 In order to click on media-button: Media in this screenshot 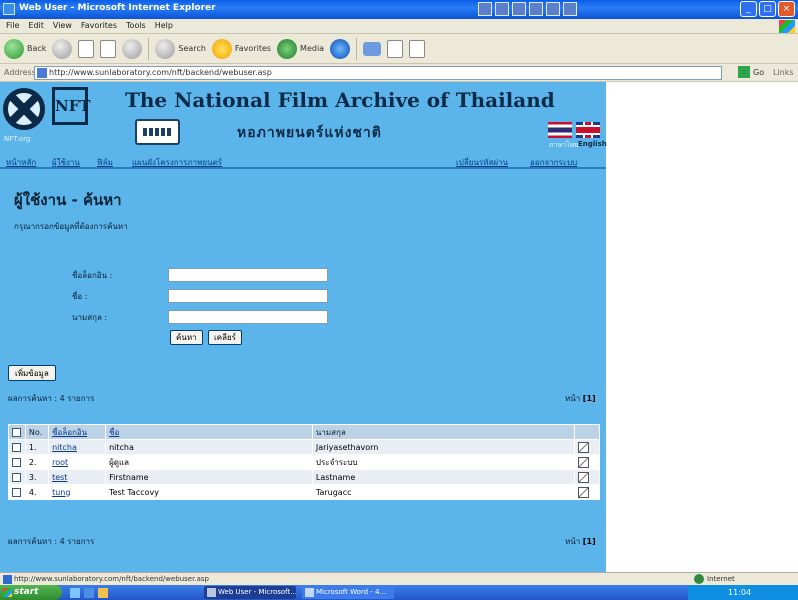, I will do `click(301, 48)`.